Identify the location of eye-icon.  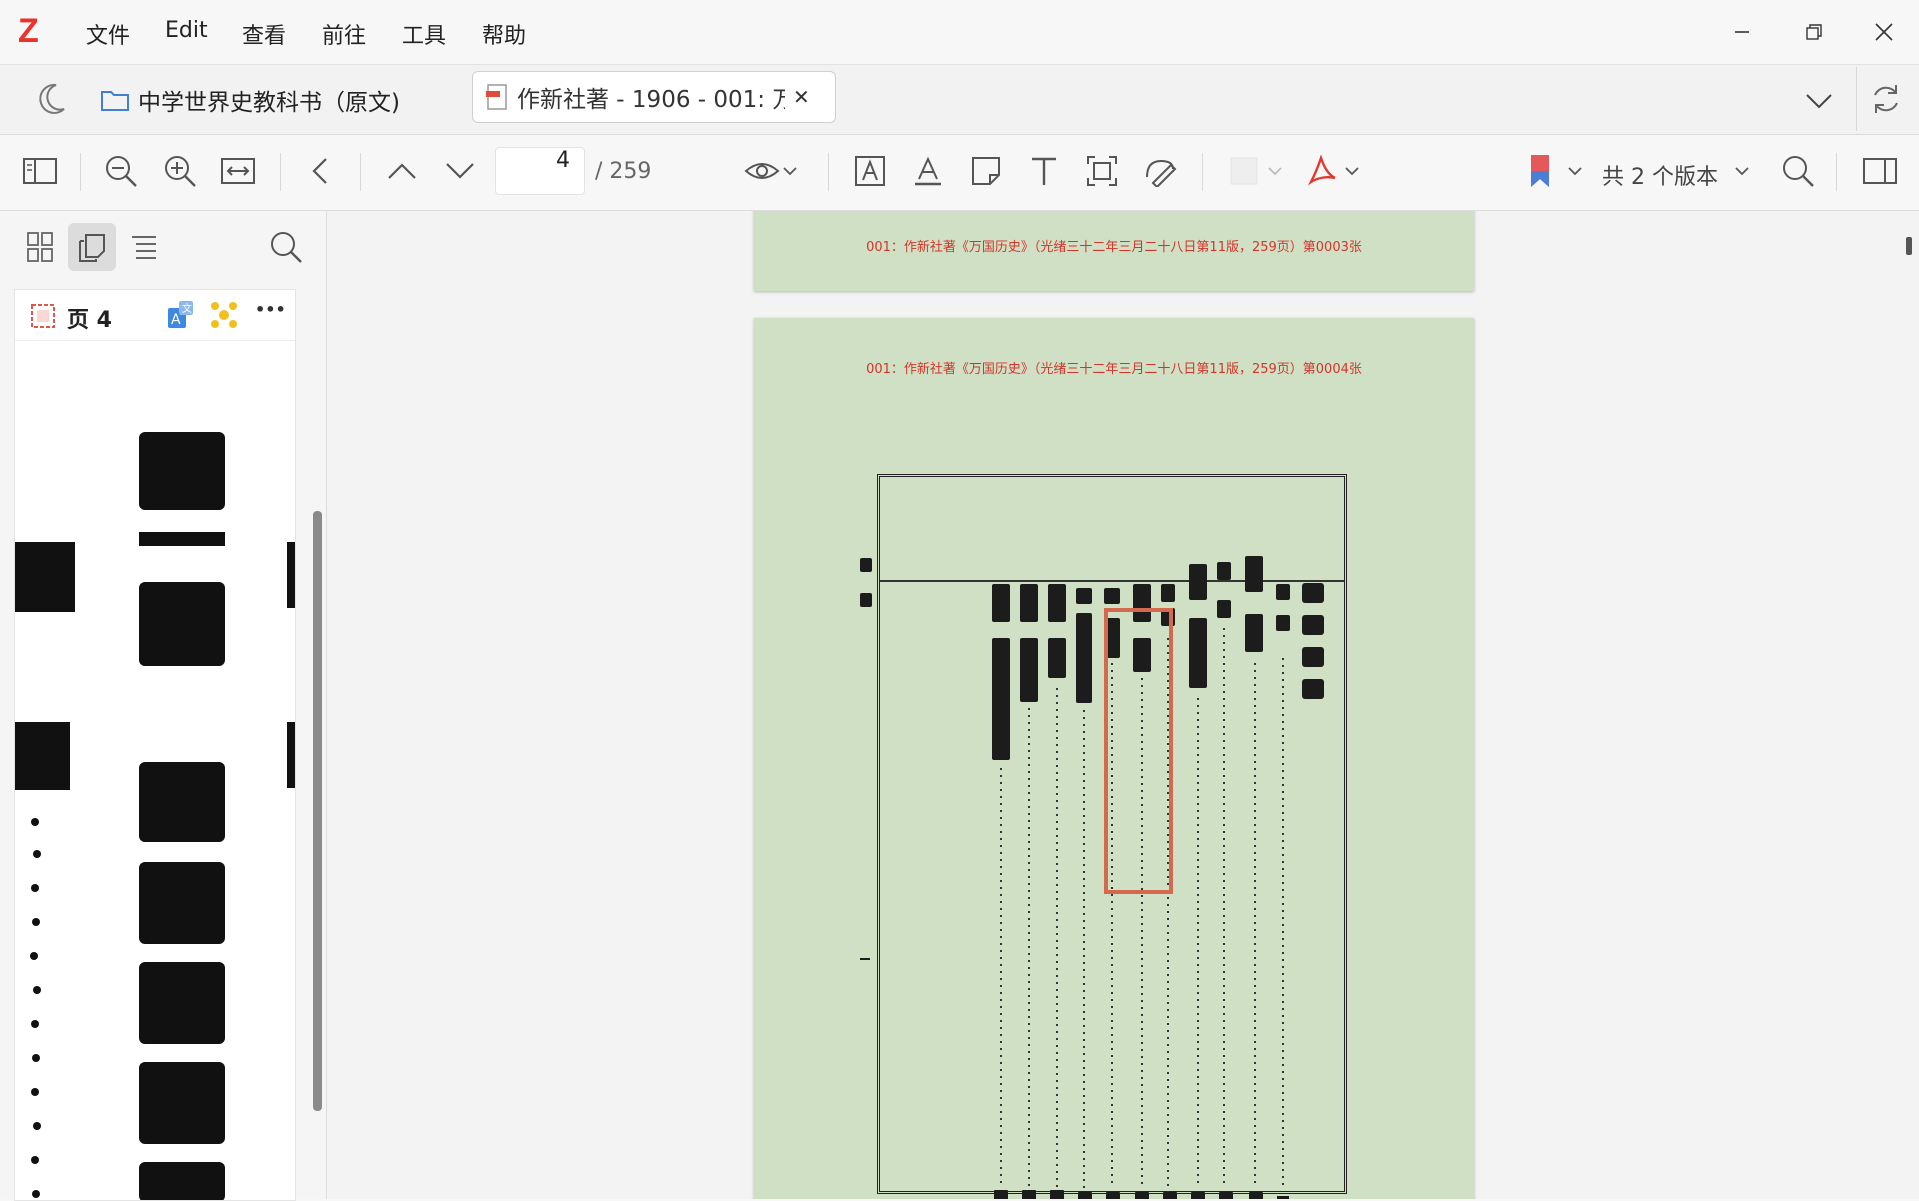
(762, 171).